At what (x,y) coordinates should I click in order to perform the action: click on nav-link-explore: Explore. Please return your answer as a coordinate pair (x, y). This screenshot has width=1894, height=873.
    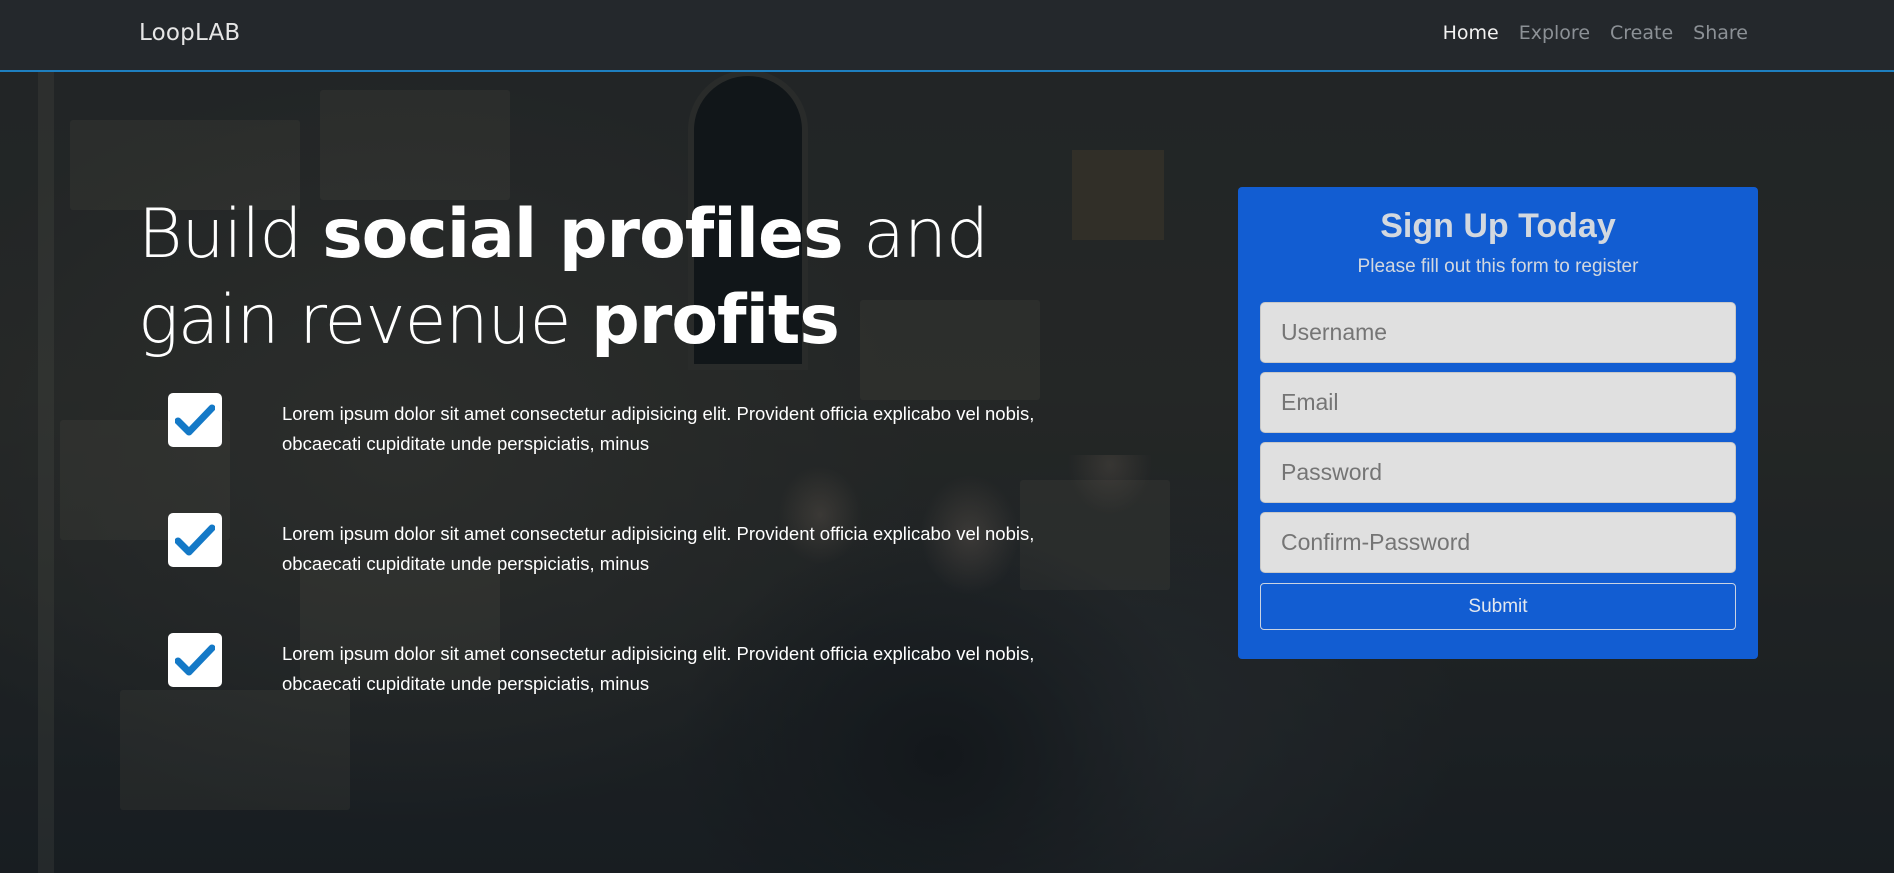
    Looking at the image, I should click on (1554, 33).